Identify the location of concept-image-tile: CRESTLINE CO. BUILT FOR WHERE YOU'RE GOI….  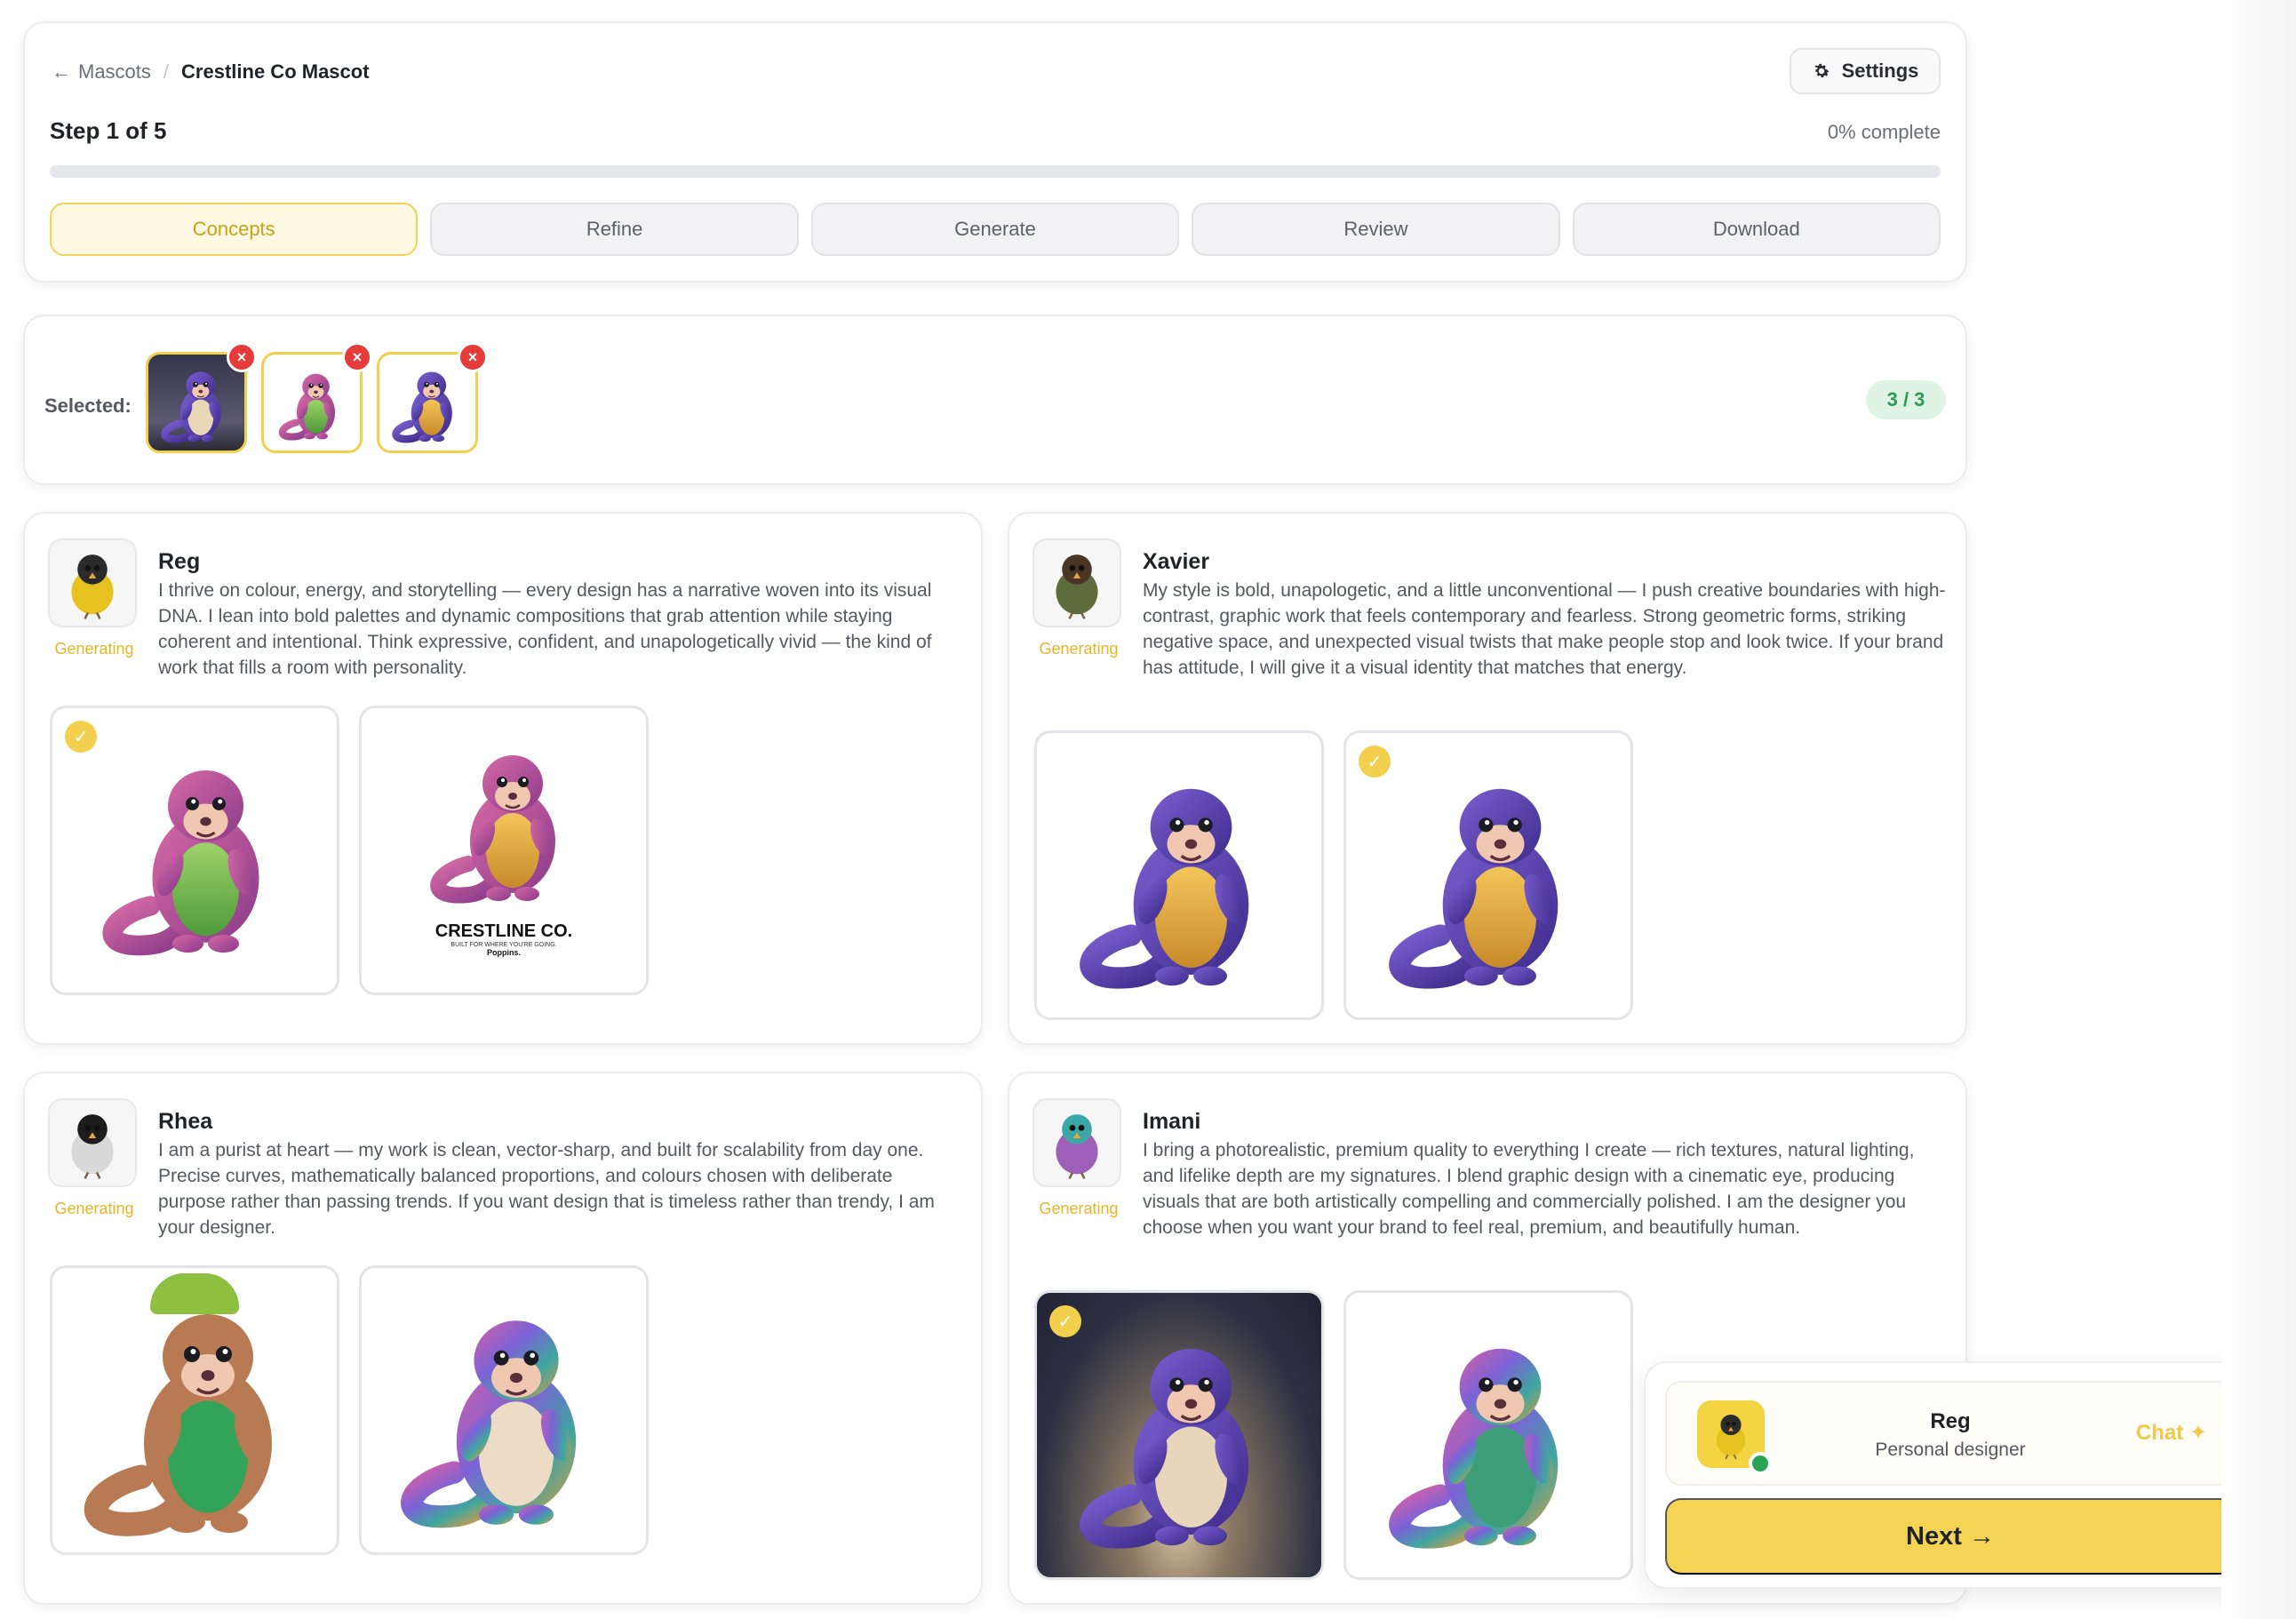
(504, 850).